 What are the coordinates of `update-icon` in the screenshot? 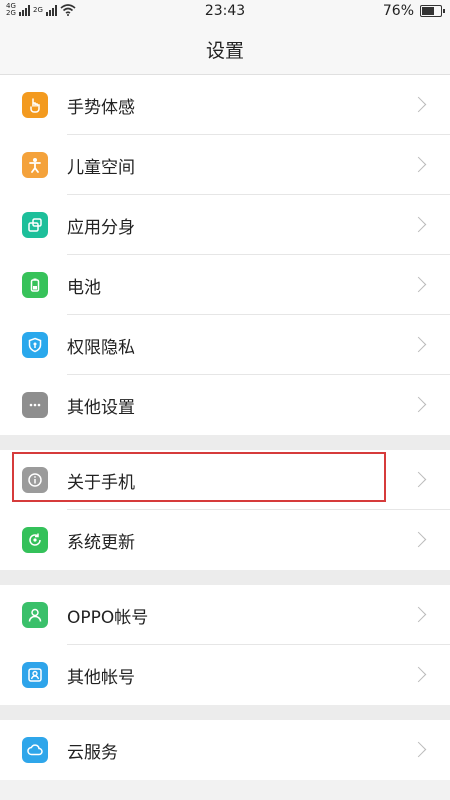 It's located at (35, 540).